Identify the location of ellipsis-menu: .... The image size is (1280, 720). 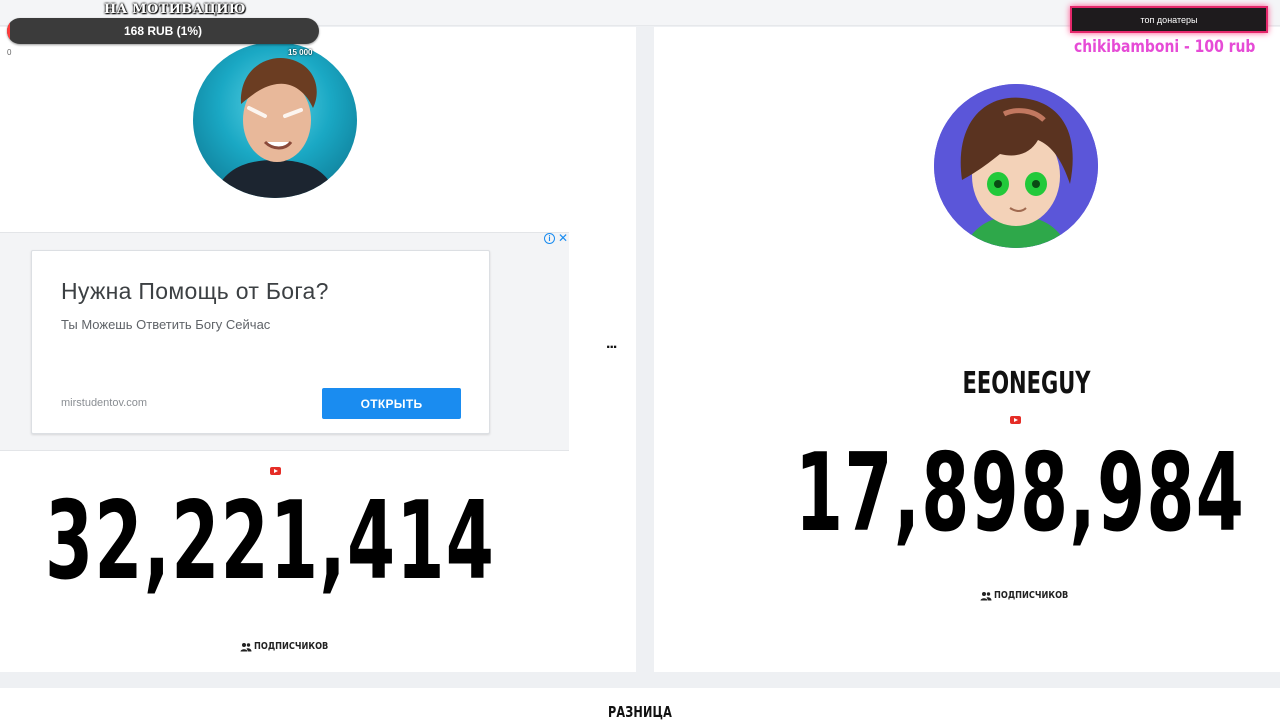
(611, 344).